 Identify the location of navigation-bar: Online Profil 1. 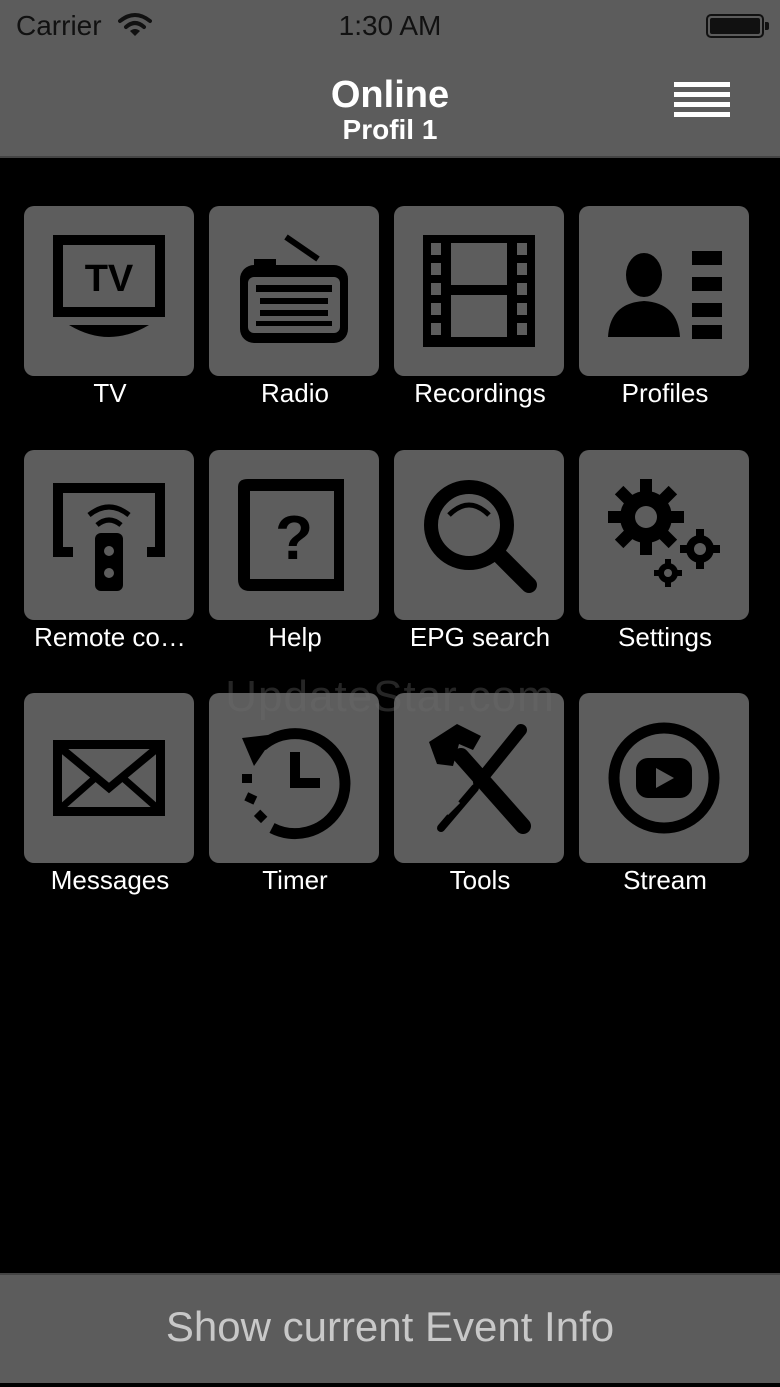
(390, 107).